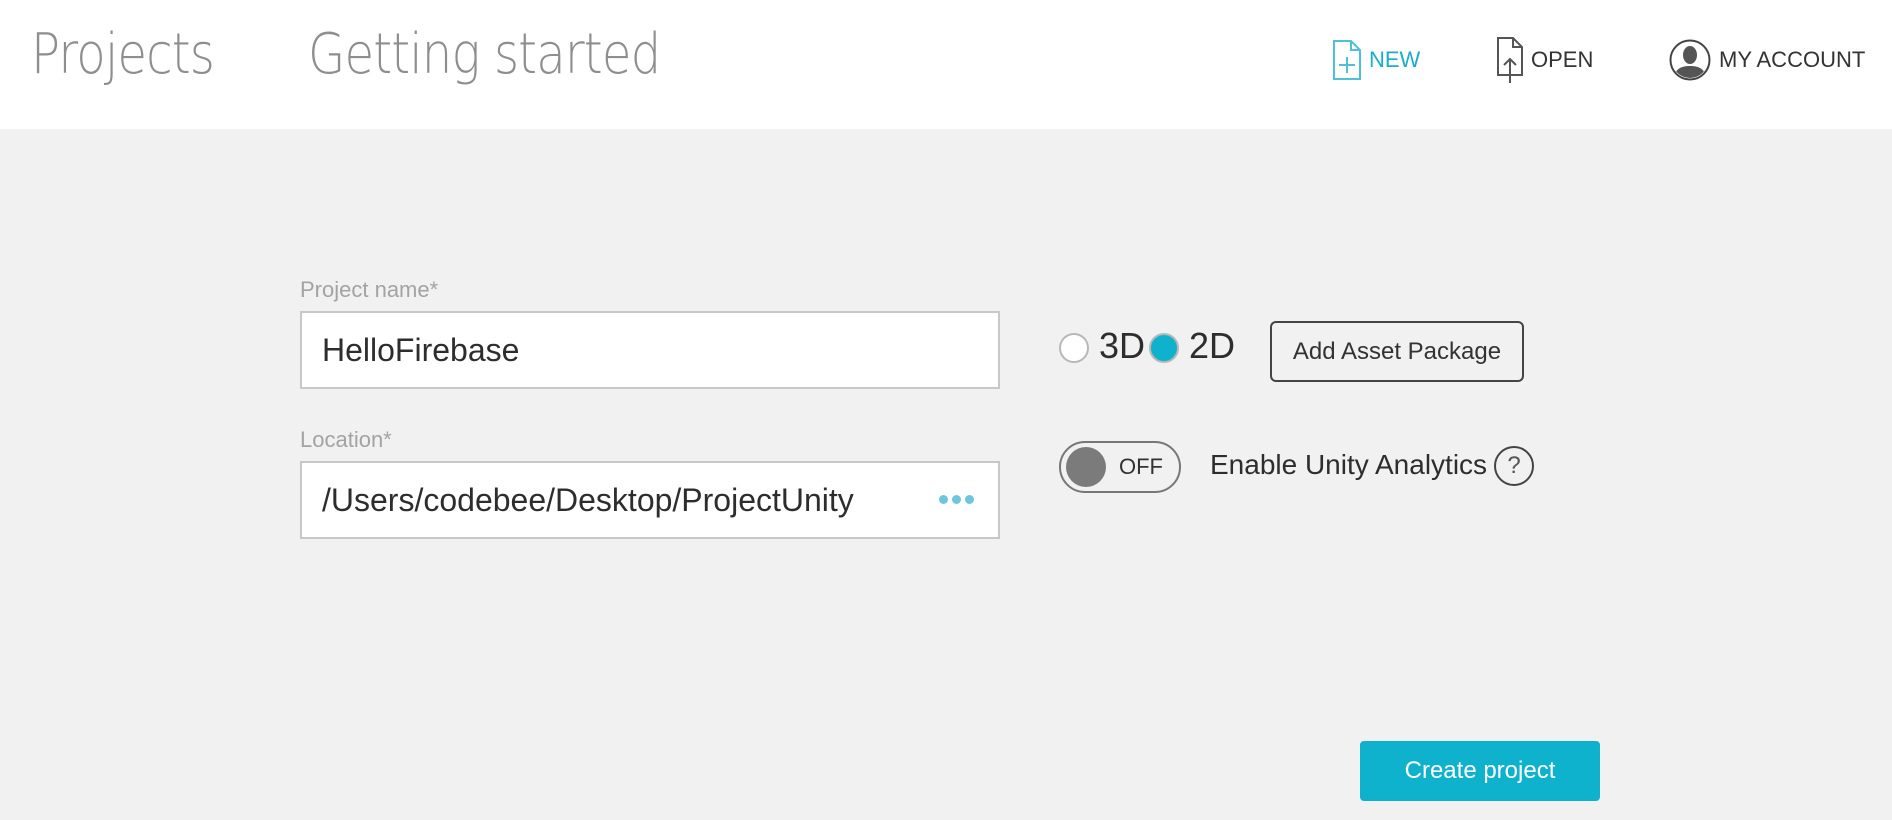  Describe the element at coordinates (1514, 466) in the screenshot. I see `help-icon: ?` at that location.